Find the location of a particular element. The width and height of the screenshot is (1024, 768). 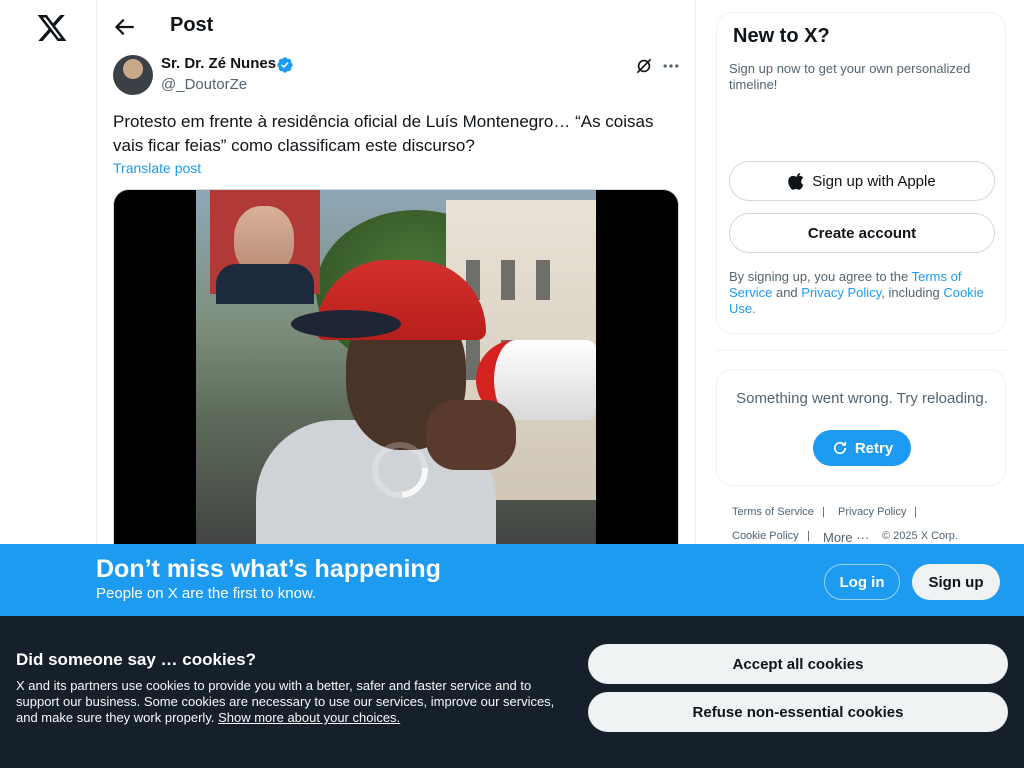

avatar is located at coordinates (133, 75).